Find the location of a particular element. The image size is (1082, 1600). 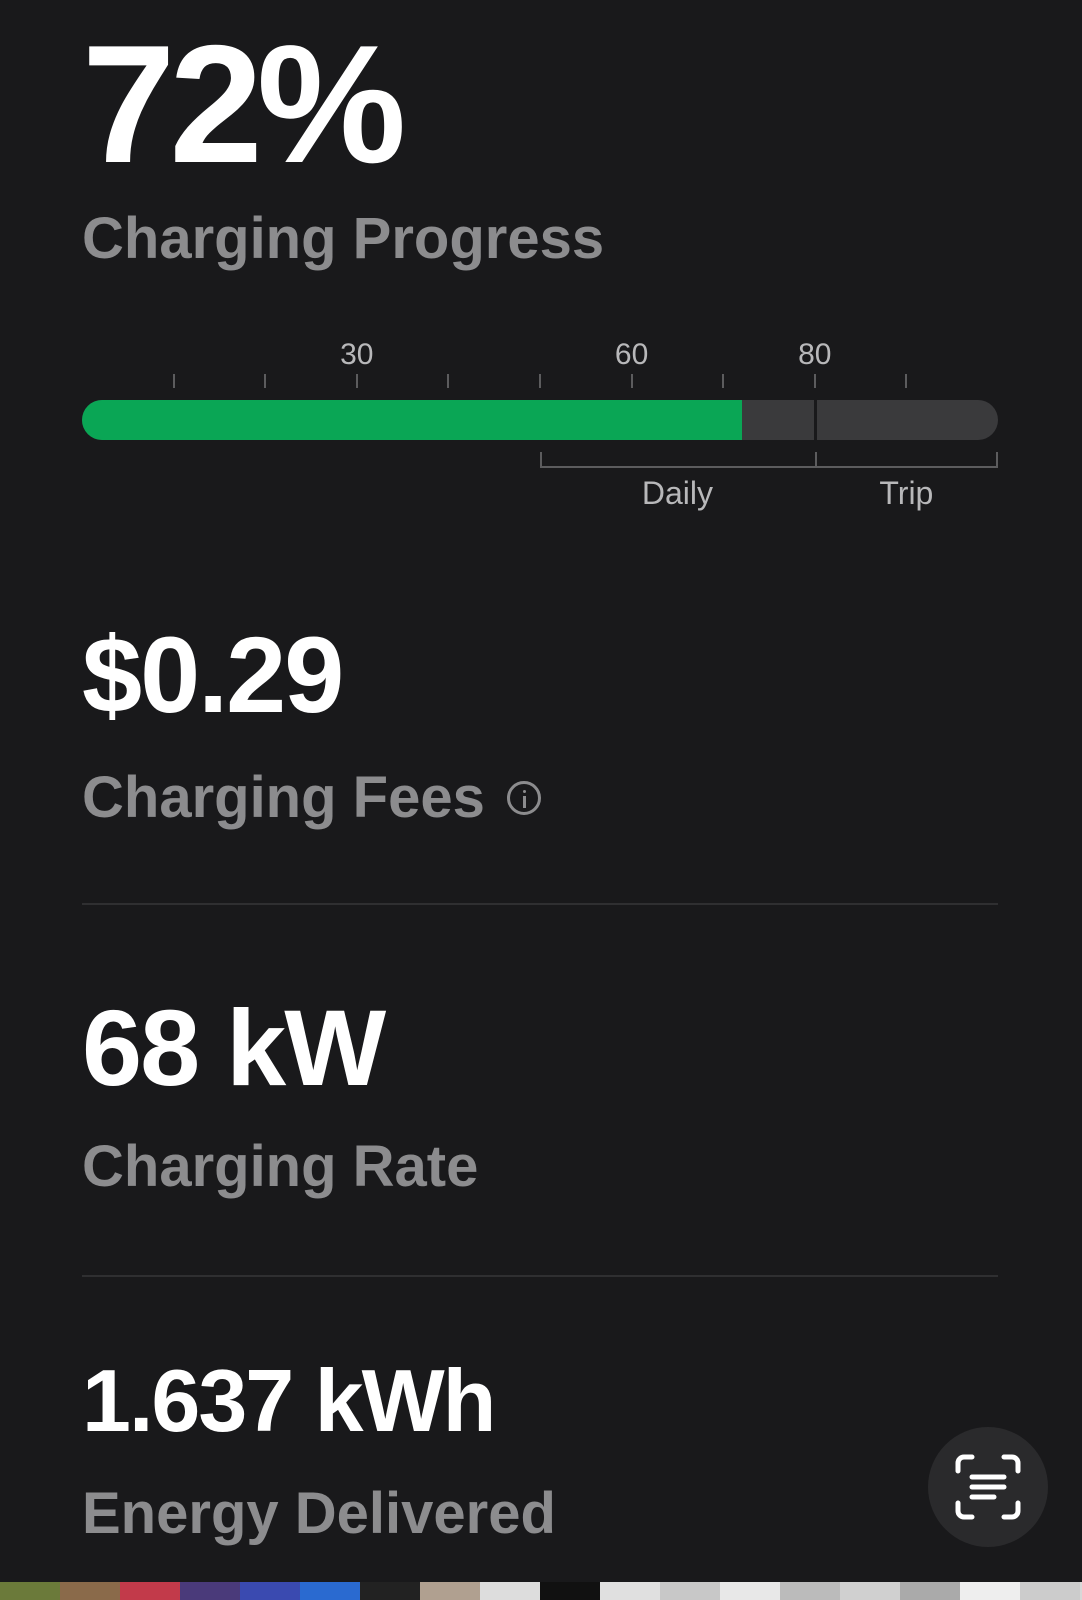

progress-fill is located at coordinates (412, 420).